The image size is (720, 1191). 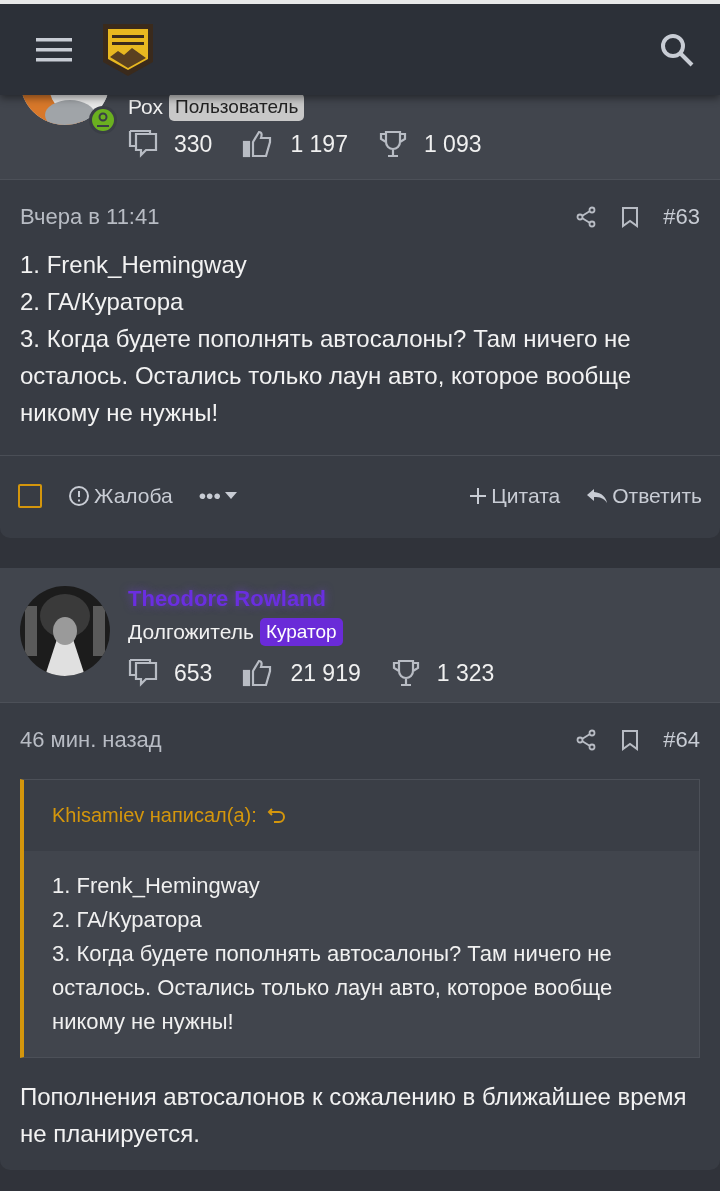 What do you see at coordinates (154, 815) in the screenshot?
I see `quote-author: Khisamiev написал(а):` at bounding box center [154, 815].